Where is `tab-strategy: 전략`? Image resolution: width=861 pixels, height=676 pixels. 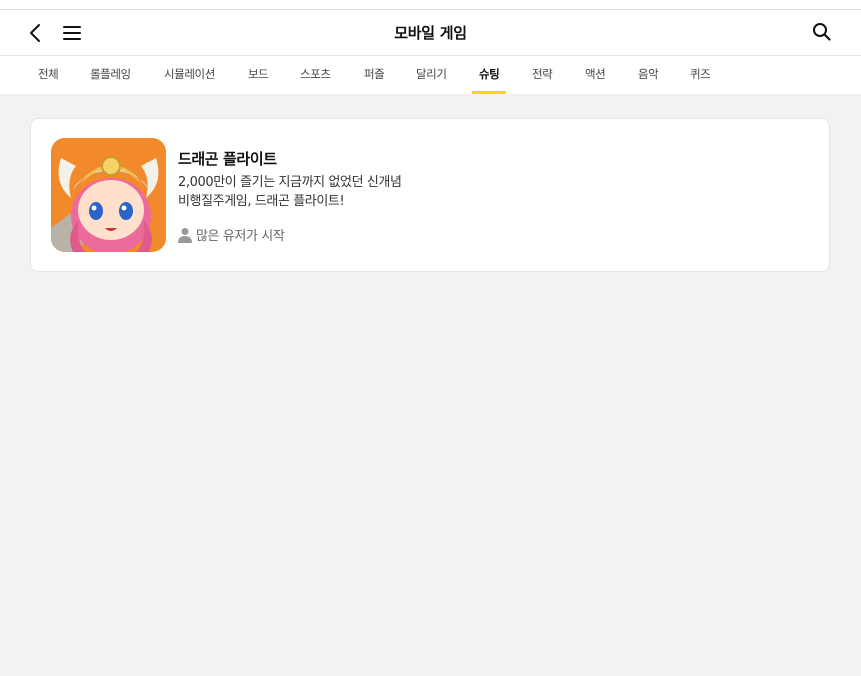
tab-strategy: 전략 is located at coordinates (542, 75).